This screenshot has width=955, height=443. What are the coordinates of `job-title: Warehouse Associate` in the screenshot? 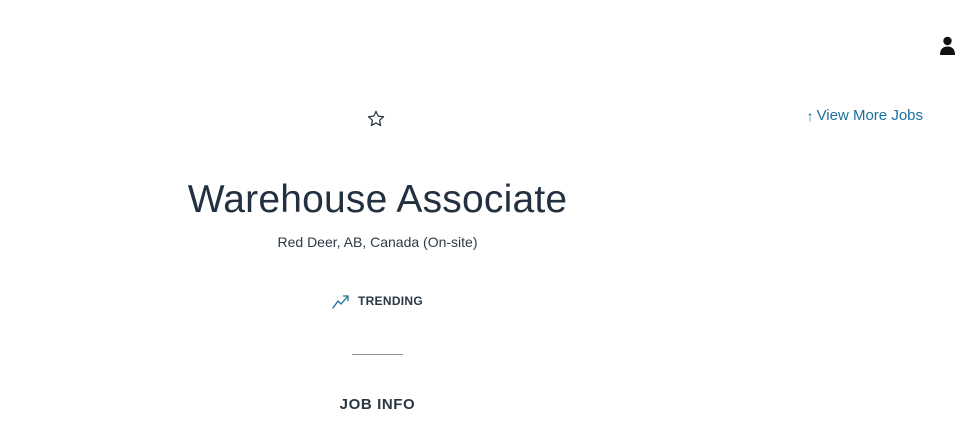 It's located at (377, 199).